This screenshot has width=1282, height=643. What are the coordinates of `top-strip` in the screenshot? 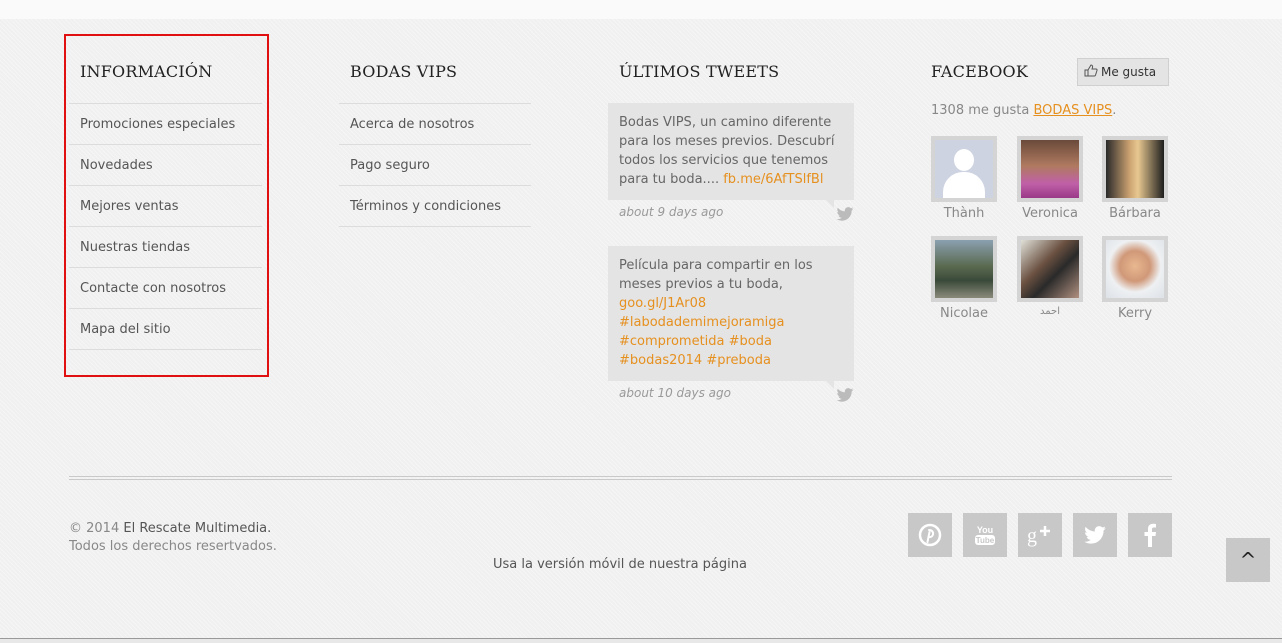 It's located at (641, 9).